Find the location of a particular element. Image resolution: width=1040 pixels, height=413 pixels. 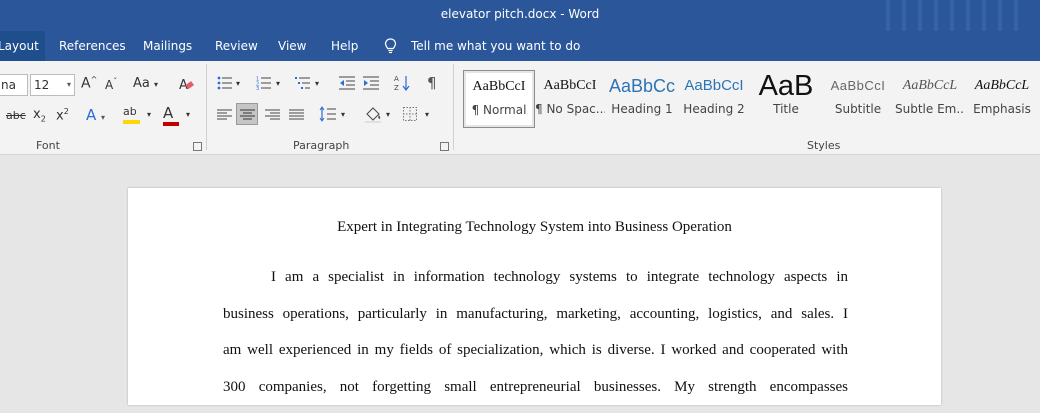

tab-help: Help is located at coordinates (344, 46).